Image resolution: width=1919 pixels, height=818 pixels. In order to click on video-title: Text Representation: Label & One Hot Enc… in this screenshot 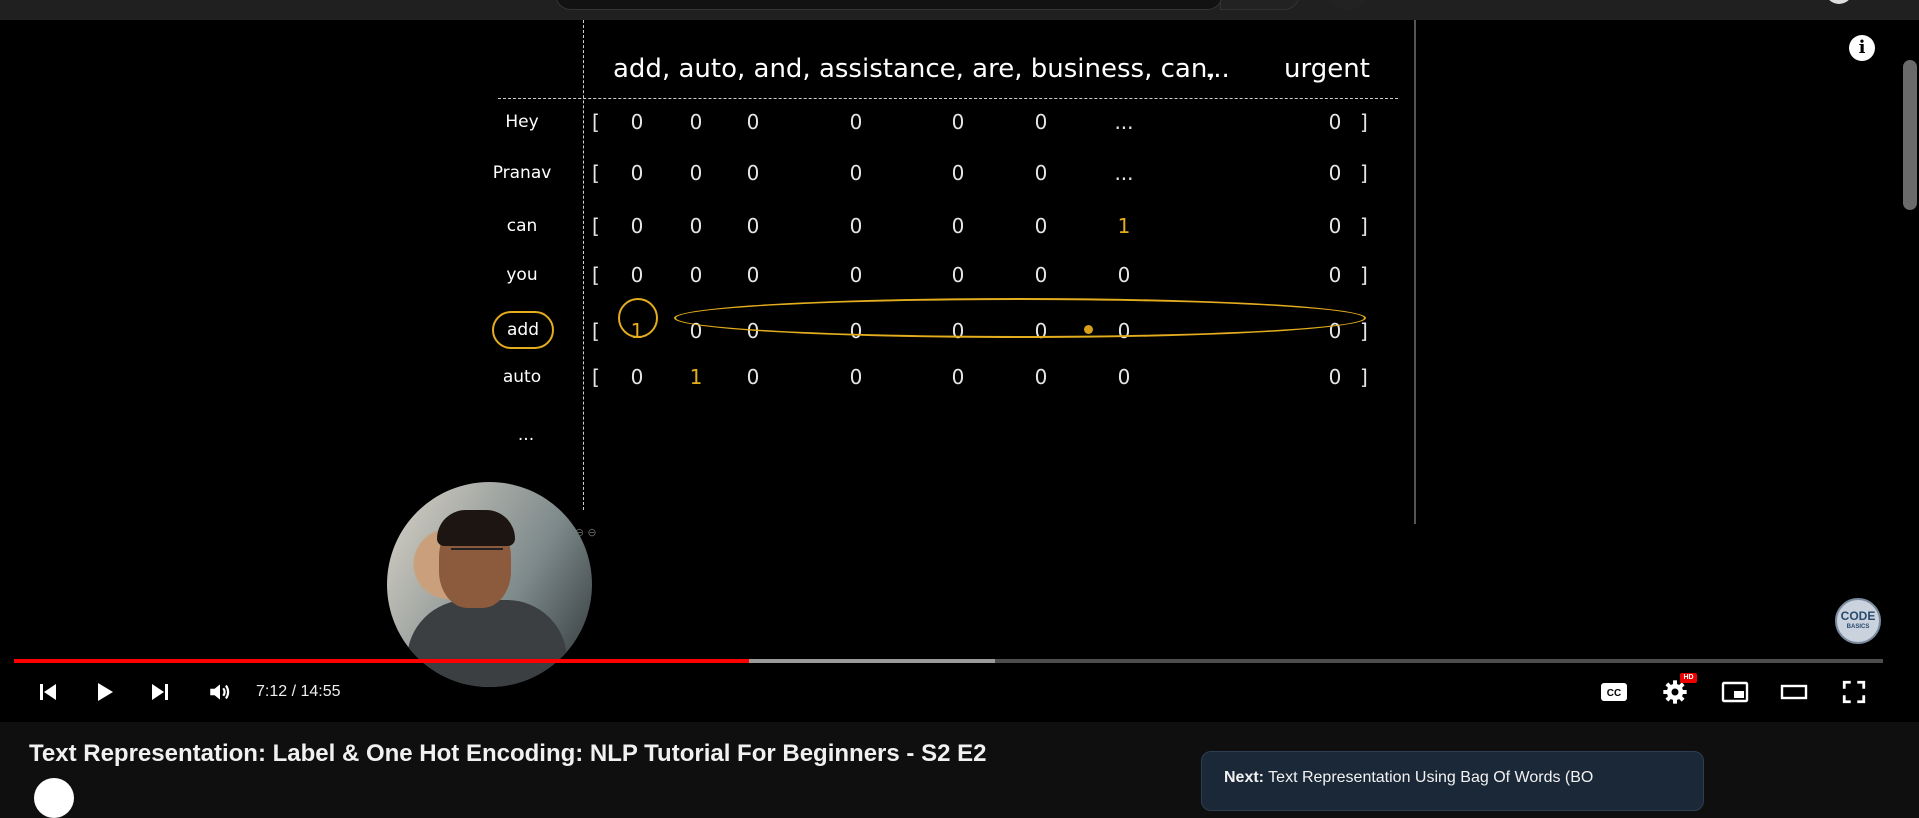, I will do `click(508, 753)`.